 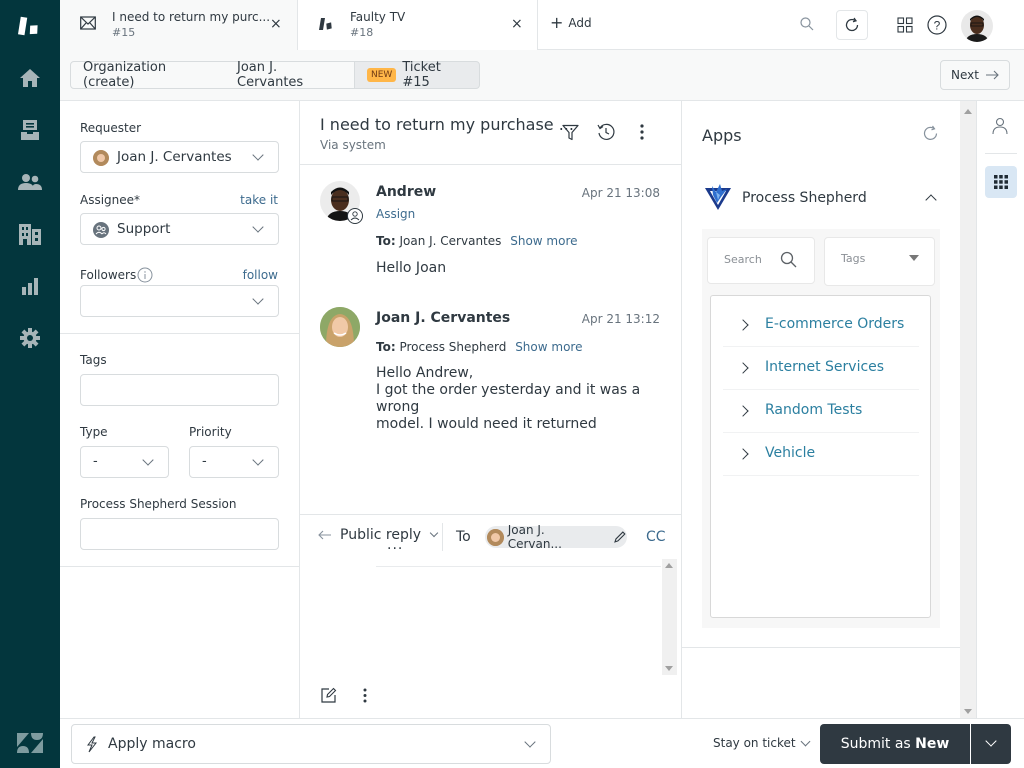 I want to click on take-it-link: take it, so click(x=259, y=200).